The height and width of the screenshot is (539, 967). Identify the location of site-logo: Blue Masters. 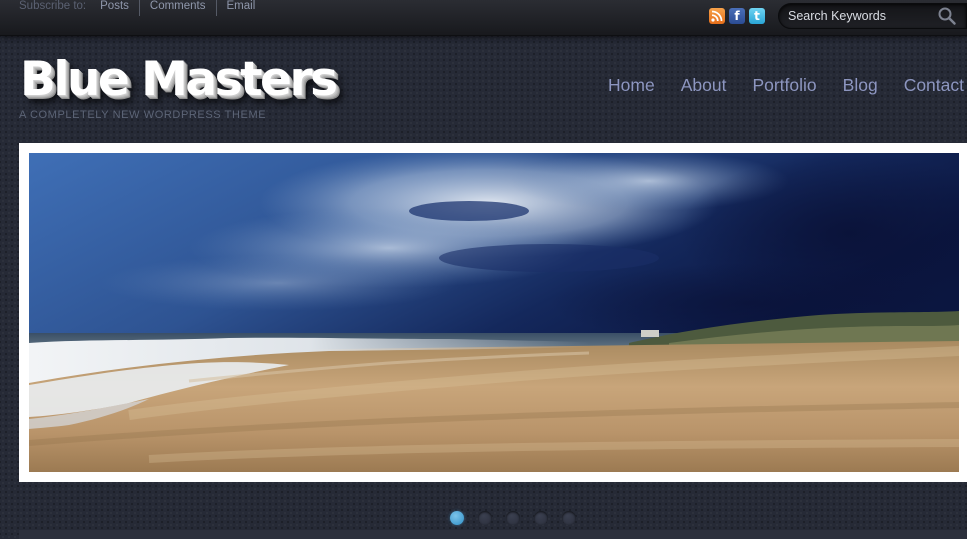
(179, 80).